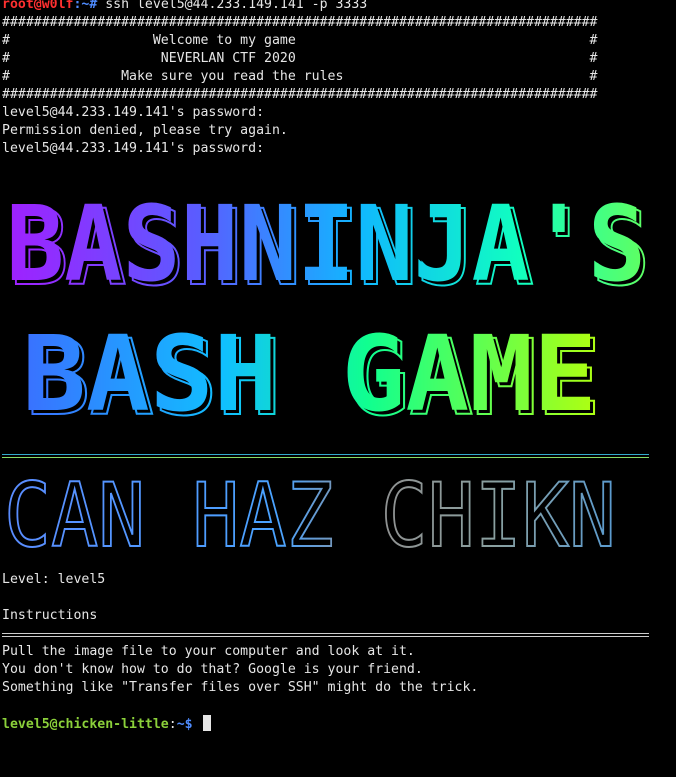 This screenshot has height=777, width=676. I want to click on ascii-art-title: CAN HAZ CHIKN, so click(310, 513).